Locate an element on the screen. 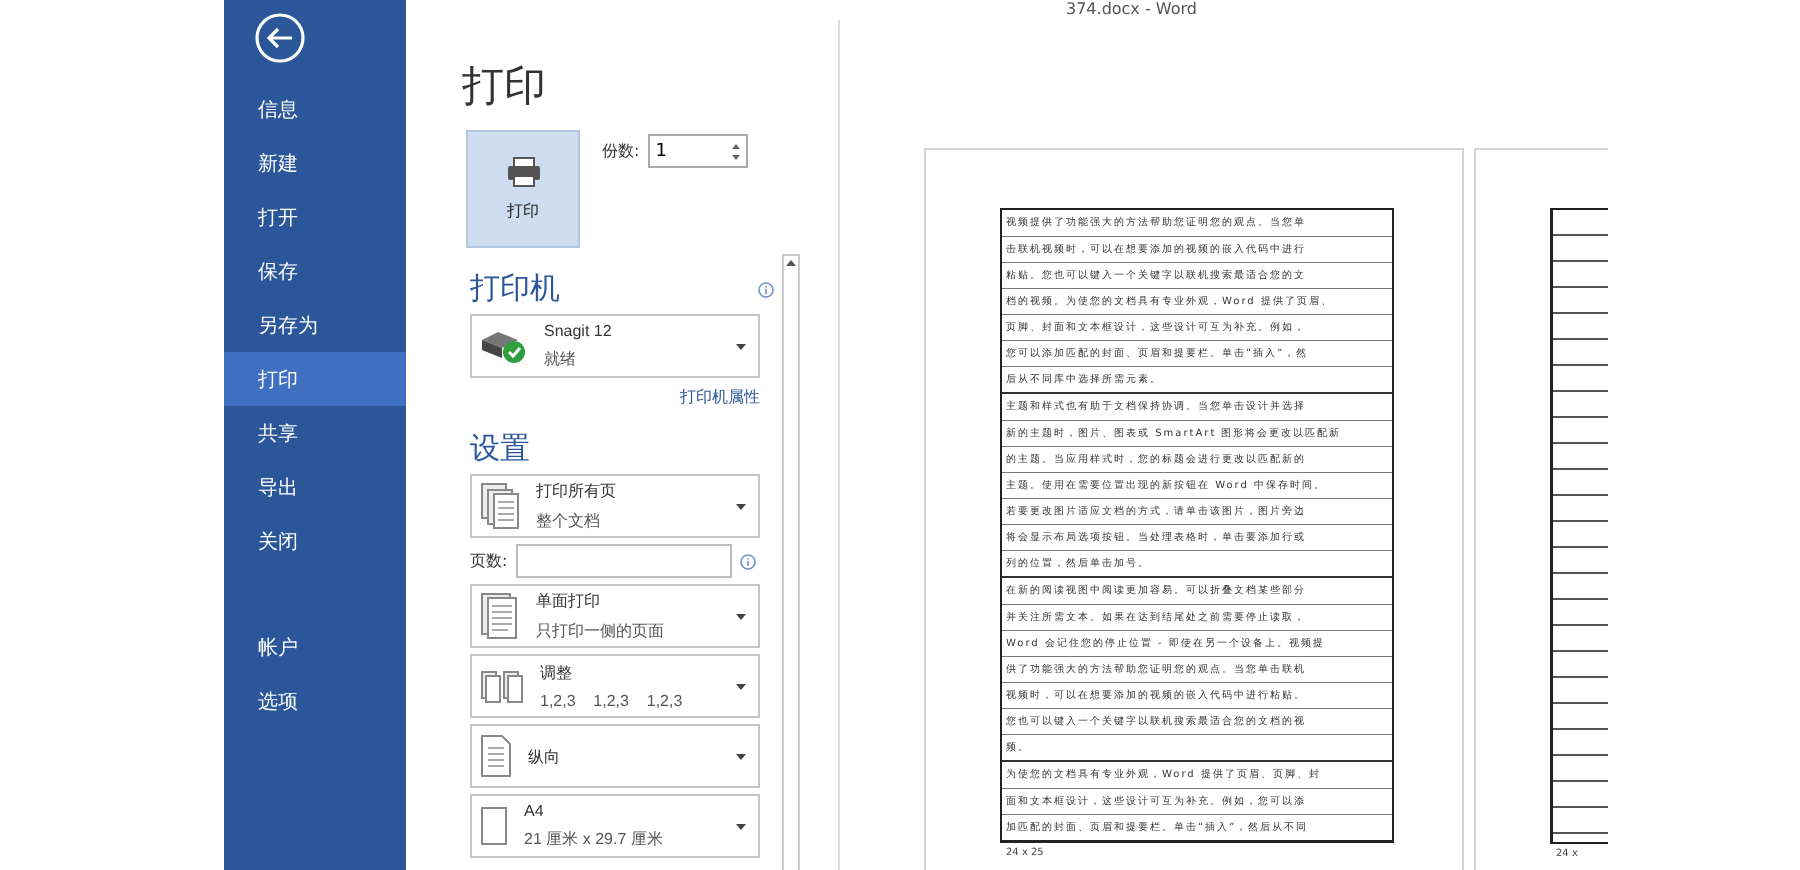  settings-dropdown: 单面打印 只打印一侧的页面 is located at coordinates (615, 616).